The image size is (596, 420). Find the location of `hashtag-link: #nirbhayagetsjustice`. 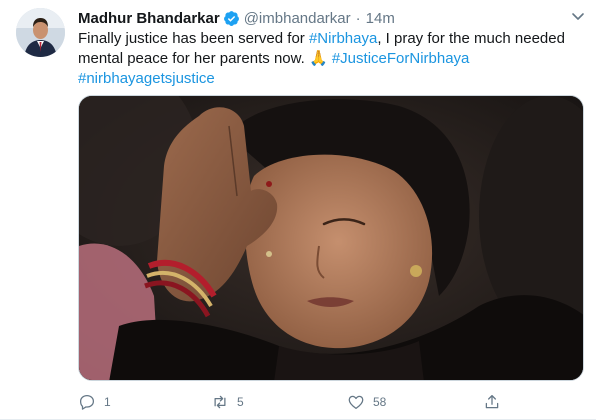

hashtag-link: #nirbhayagetsjustice is located at coordinates (146, 78).